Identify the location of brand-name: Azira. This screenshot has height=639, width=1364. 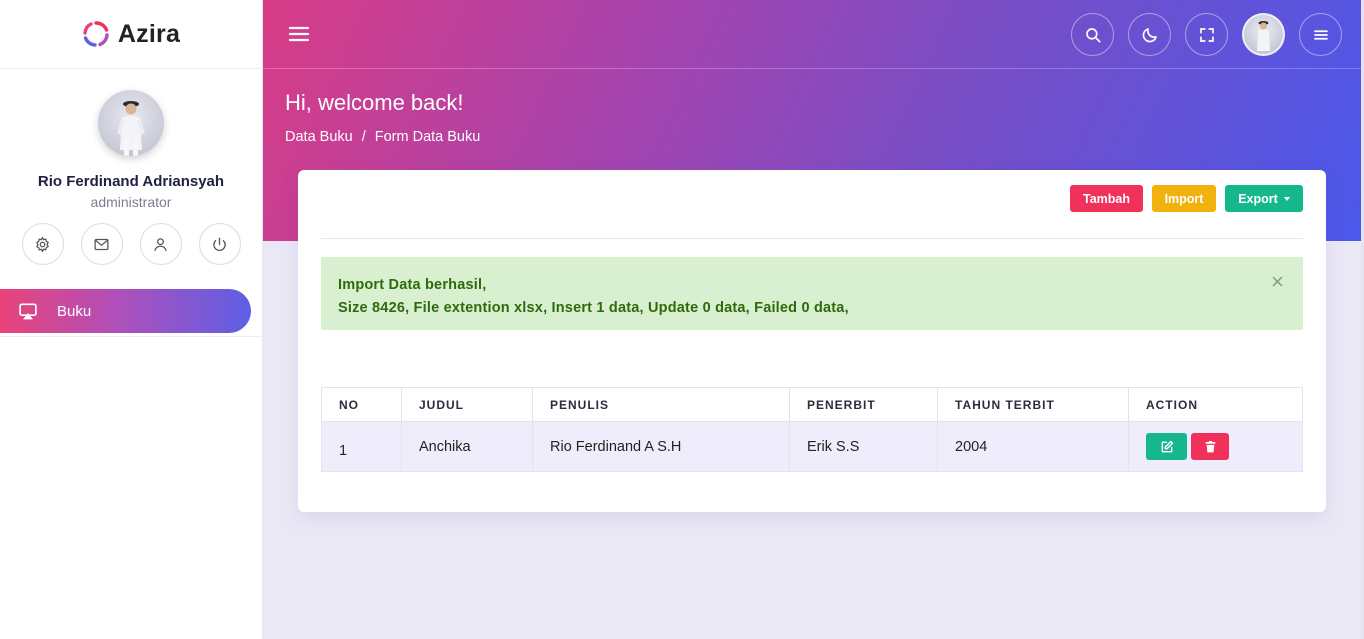
(149, 33).